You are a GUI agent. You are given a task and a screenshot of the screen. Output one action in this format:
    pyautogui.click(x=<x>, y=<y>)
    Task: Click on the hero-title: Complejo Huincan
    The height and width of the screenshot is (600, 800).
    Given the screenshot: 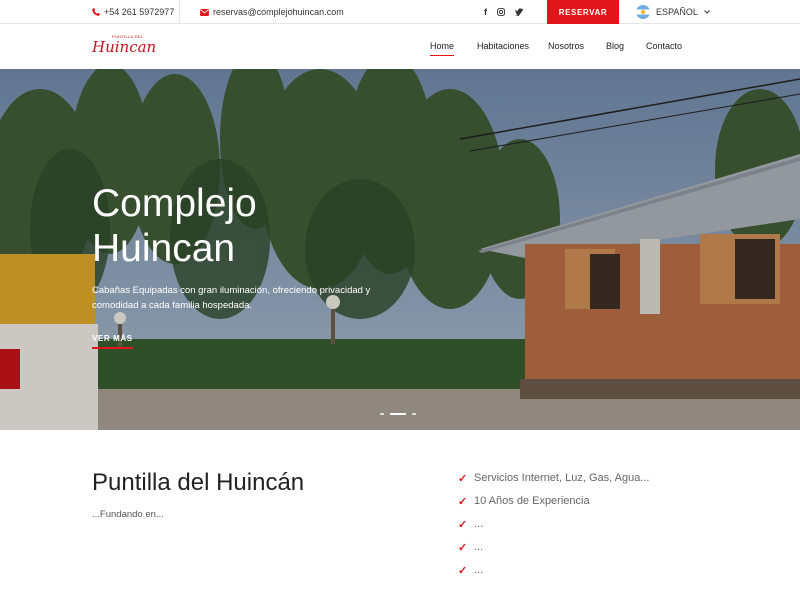 What is the action you would take?
    pyautogui.click(x=242, y=226)
    